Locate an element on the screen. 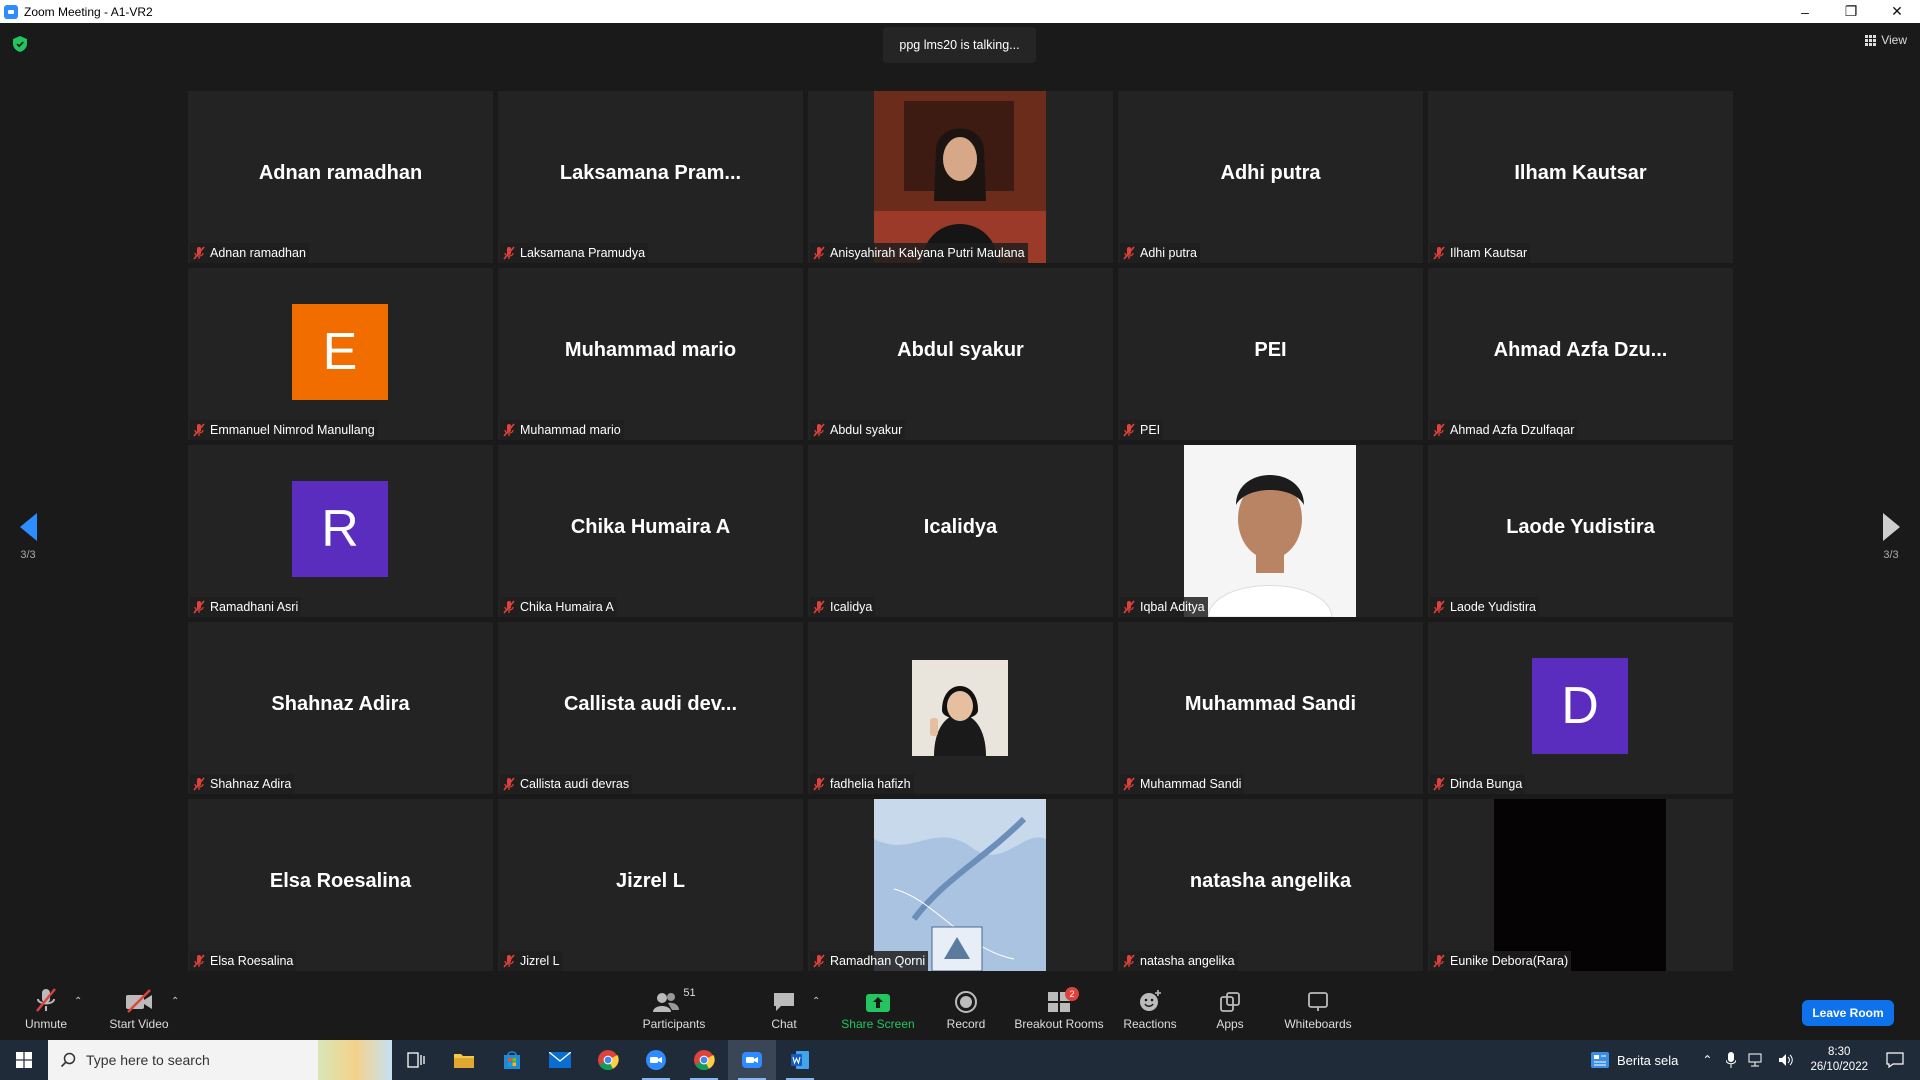 This screenshot has height=1080, width=1920. word-button is located at coordinates (800, 1060).